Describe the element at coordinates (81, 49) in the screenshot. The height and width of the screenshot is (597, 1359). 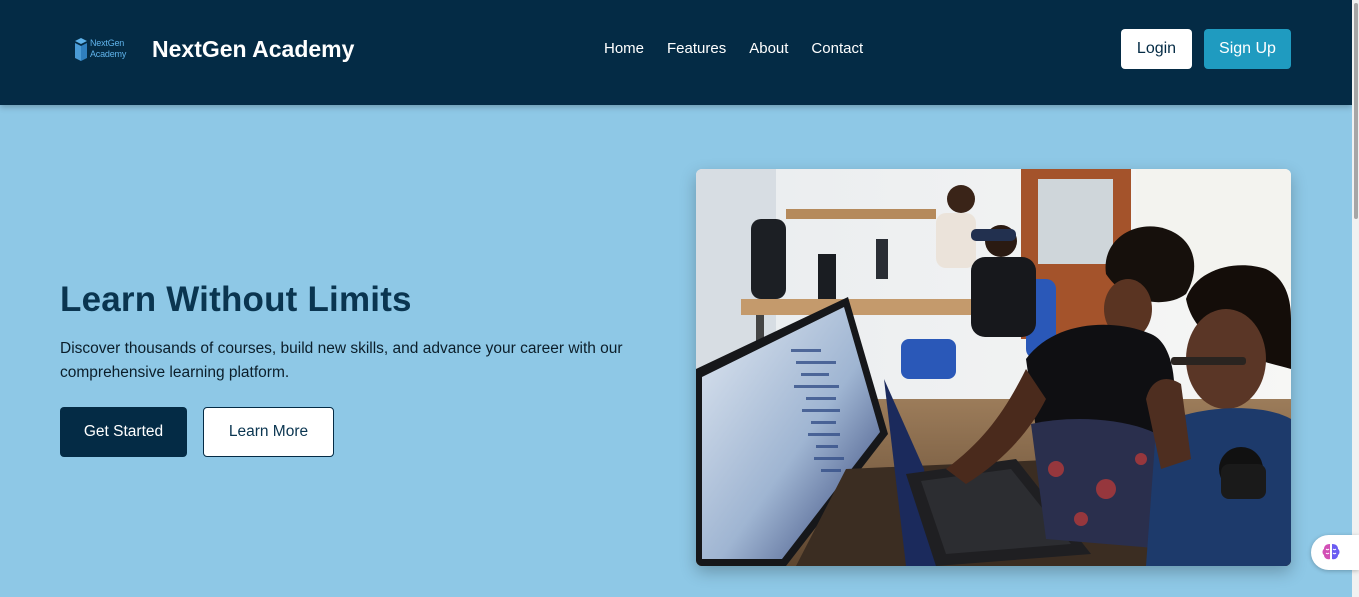
I see `book-stack-icon` at that location.